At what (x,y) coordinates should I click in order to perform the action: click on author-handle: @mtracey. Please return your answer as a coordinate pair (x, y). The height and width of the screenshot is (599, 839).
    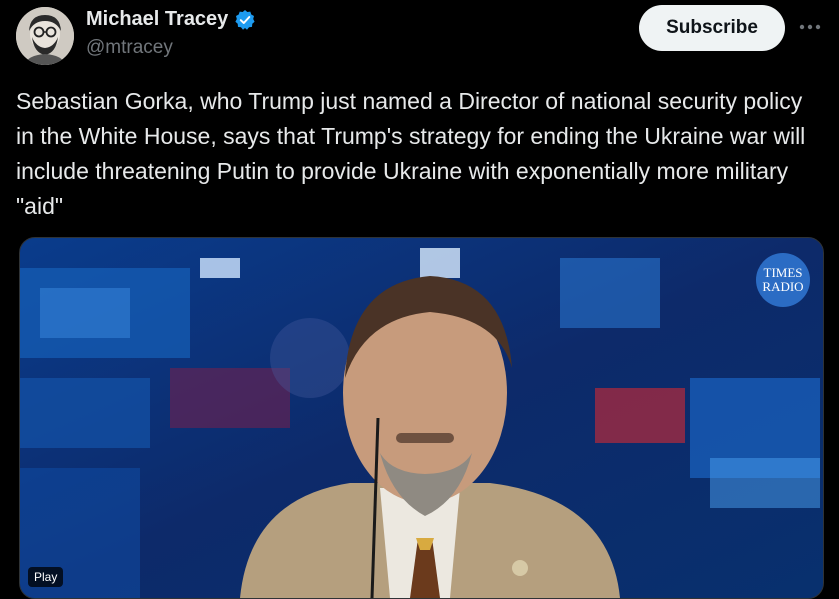
    Looking at the image, I should click on (129, 48).